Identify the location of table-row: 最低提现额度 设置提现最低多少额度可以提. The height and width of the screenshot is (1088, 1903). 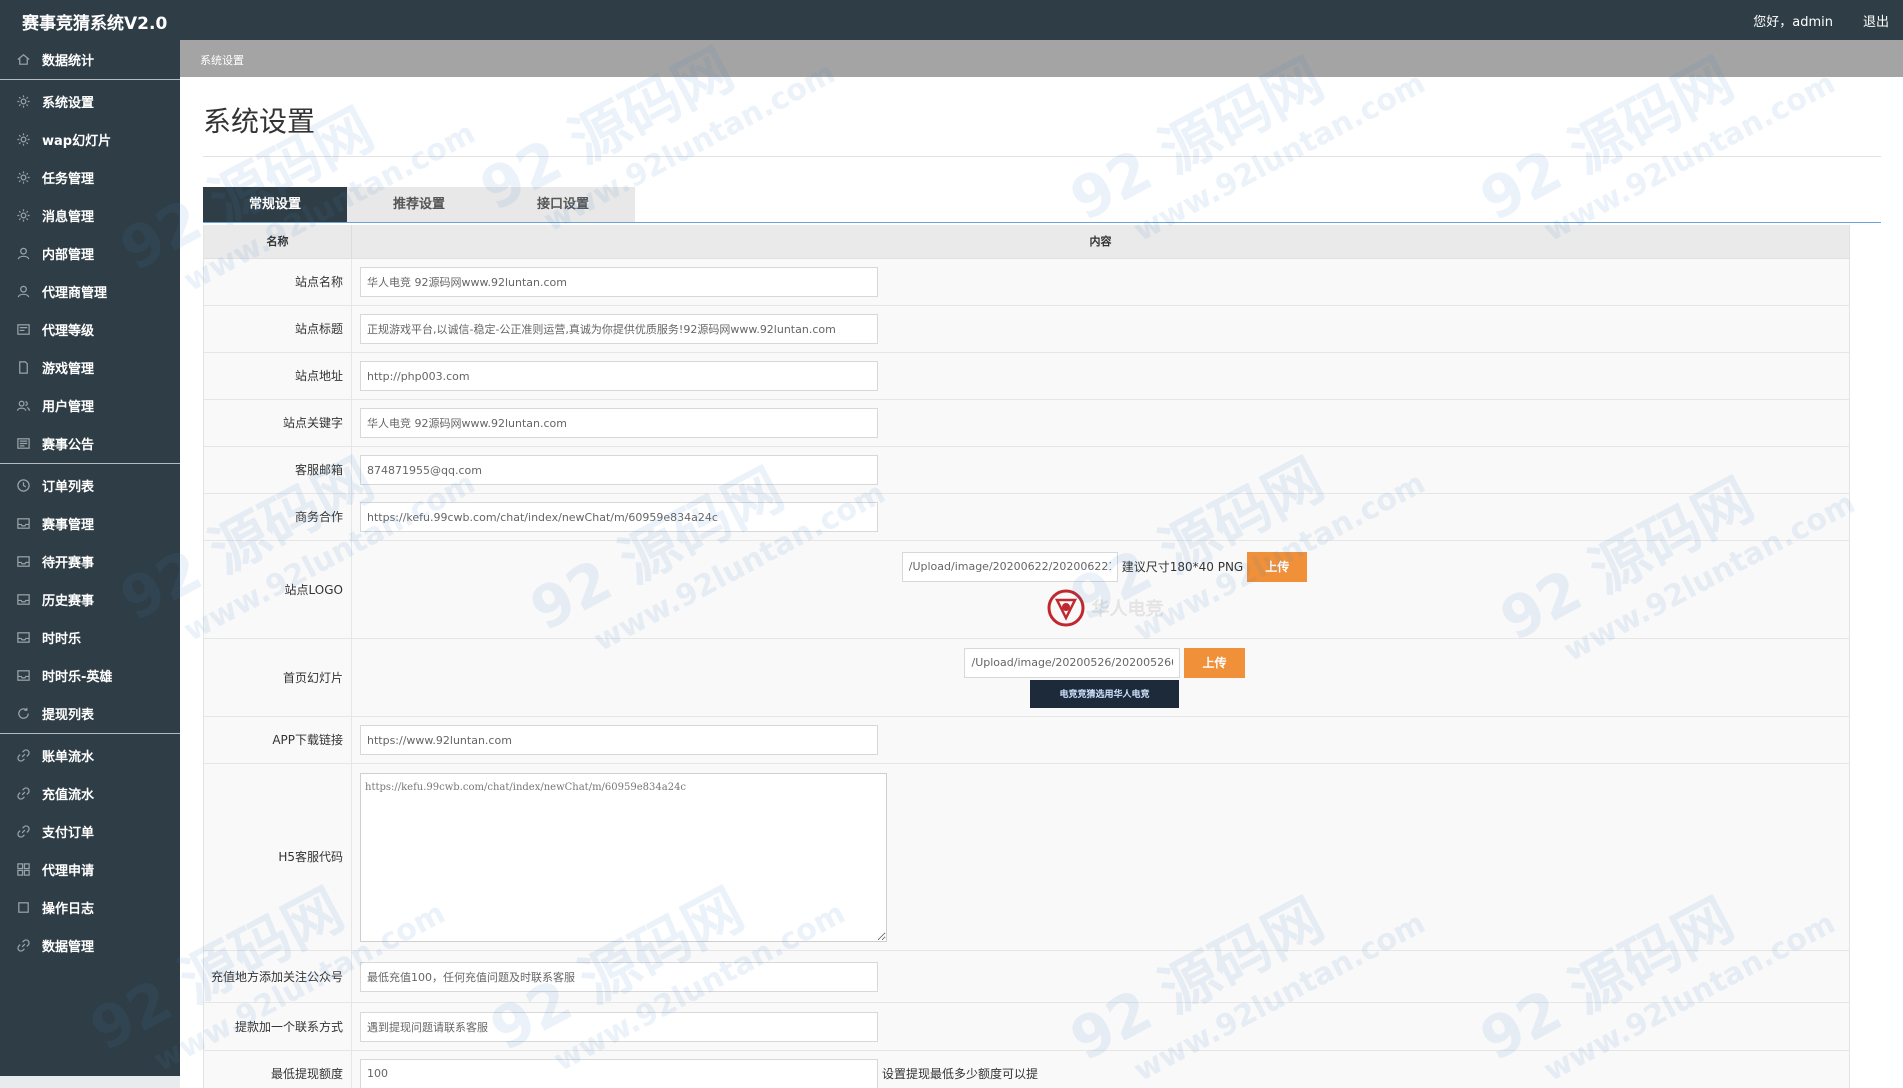
(1026, 1069).